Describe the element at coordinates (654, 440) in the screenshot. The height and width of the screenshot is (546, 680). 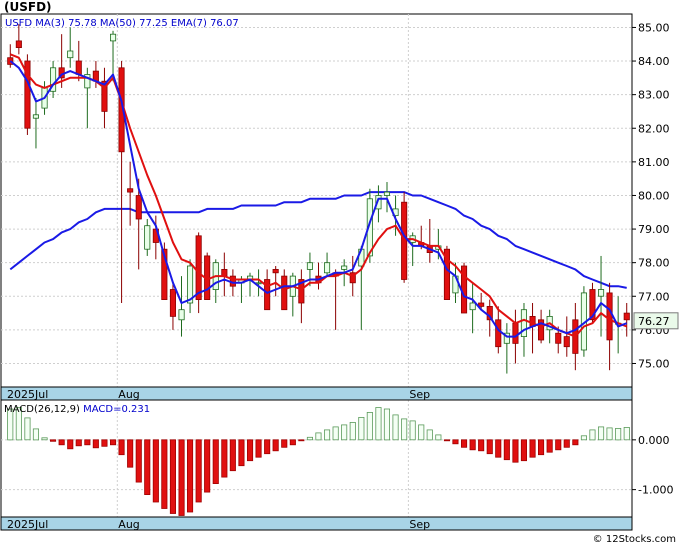
I see `macd-axis-label: 0.000` at that location.